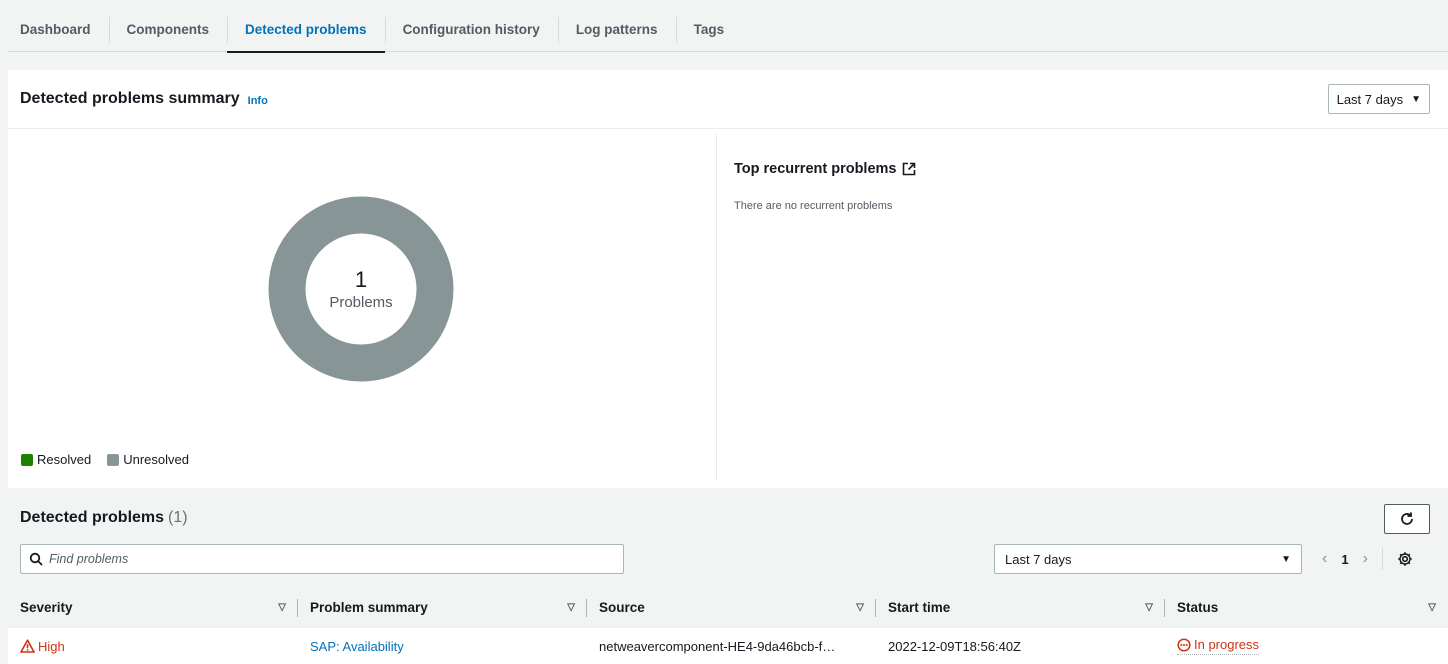  I want to click on legend-unresolved: Unresolved, so click(148, 459).